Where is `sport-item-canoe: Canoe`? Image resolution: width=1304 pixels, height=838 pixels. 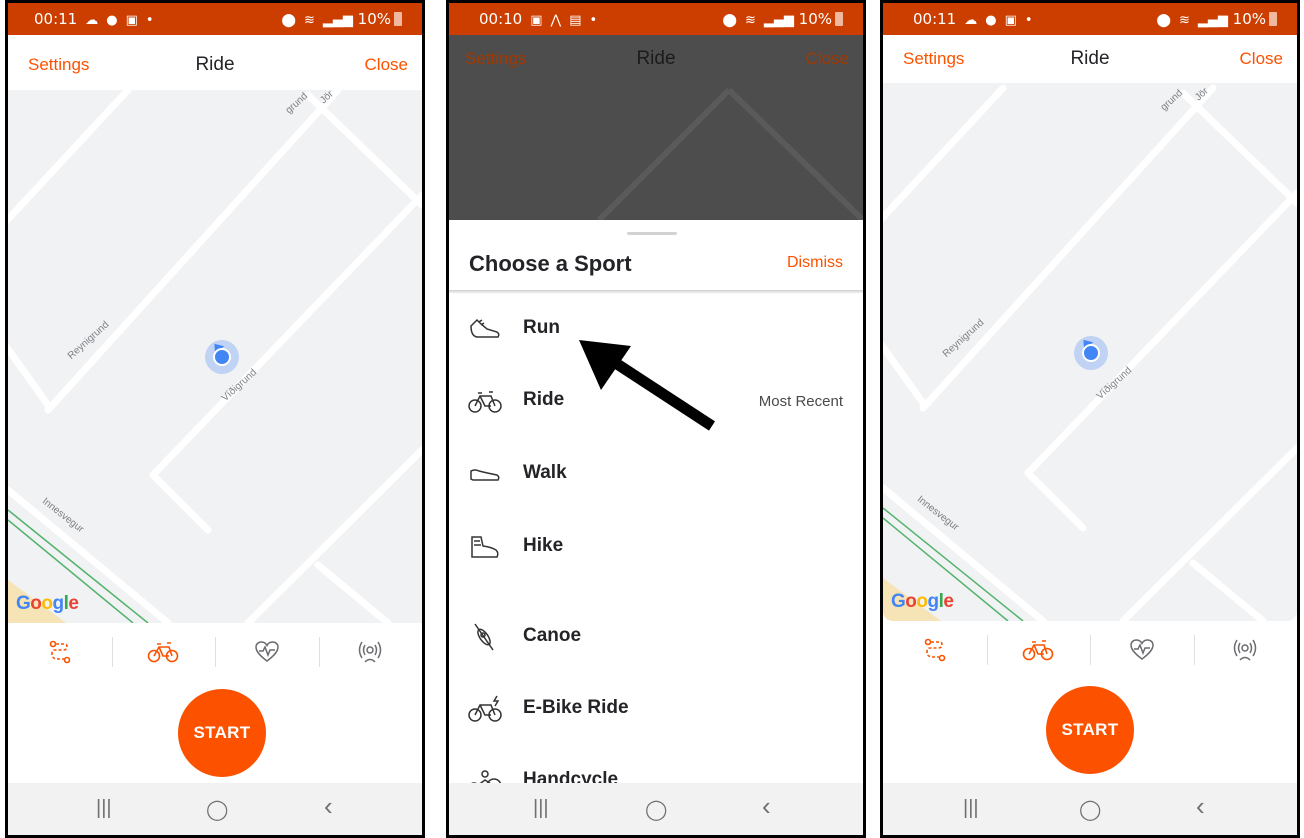 sport-item-canoe: Canoe is located at coordinates (656, 638).